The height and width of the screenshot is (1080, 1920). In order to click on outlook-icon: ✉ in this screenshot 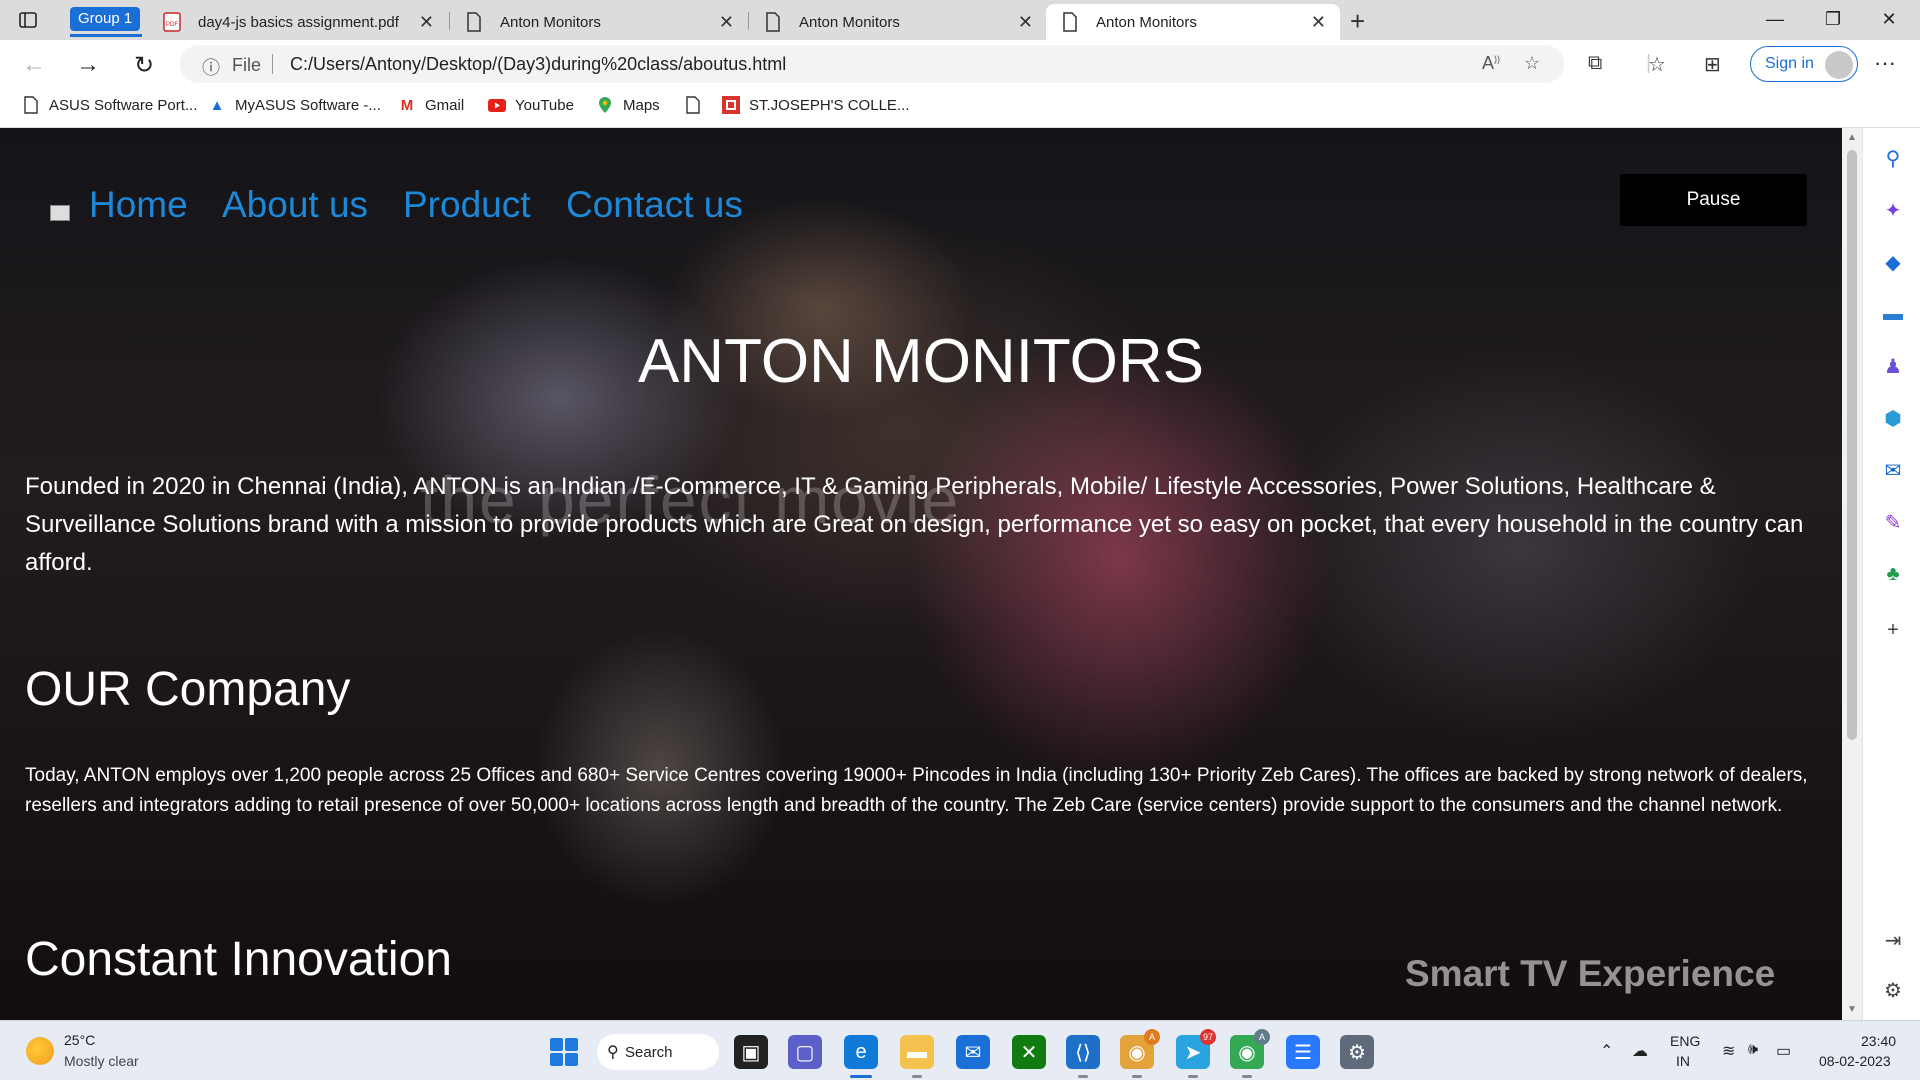, I will do `click(1893, 470)`.